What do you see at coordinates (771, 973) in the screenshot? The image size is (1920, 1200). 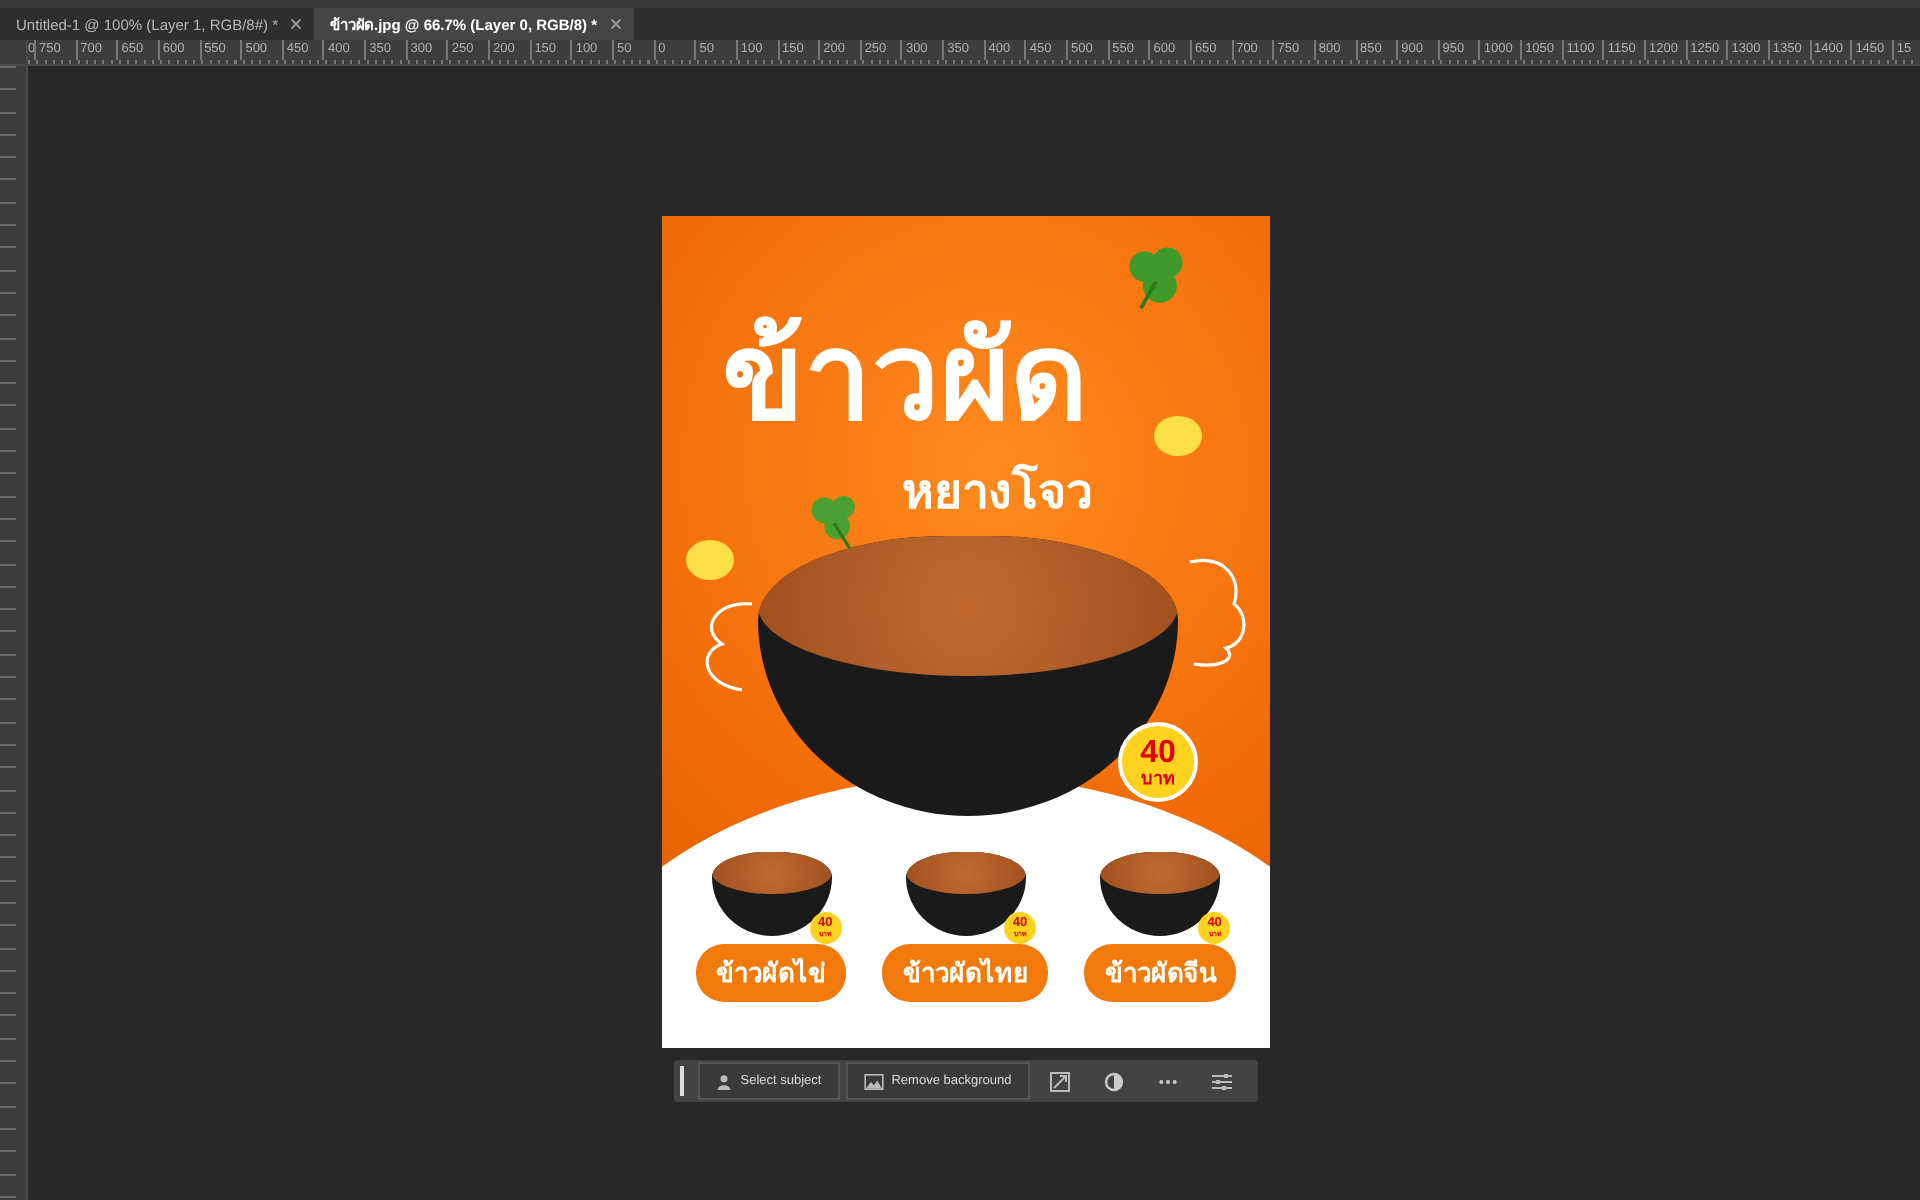 I see `dish-label: ข้าวผัดไข่` at bounding box center [771, 973].